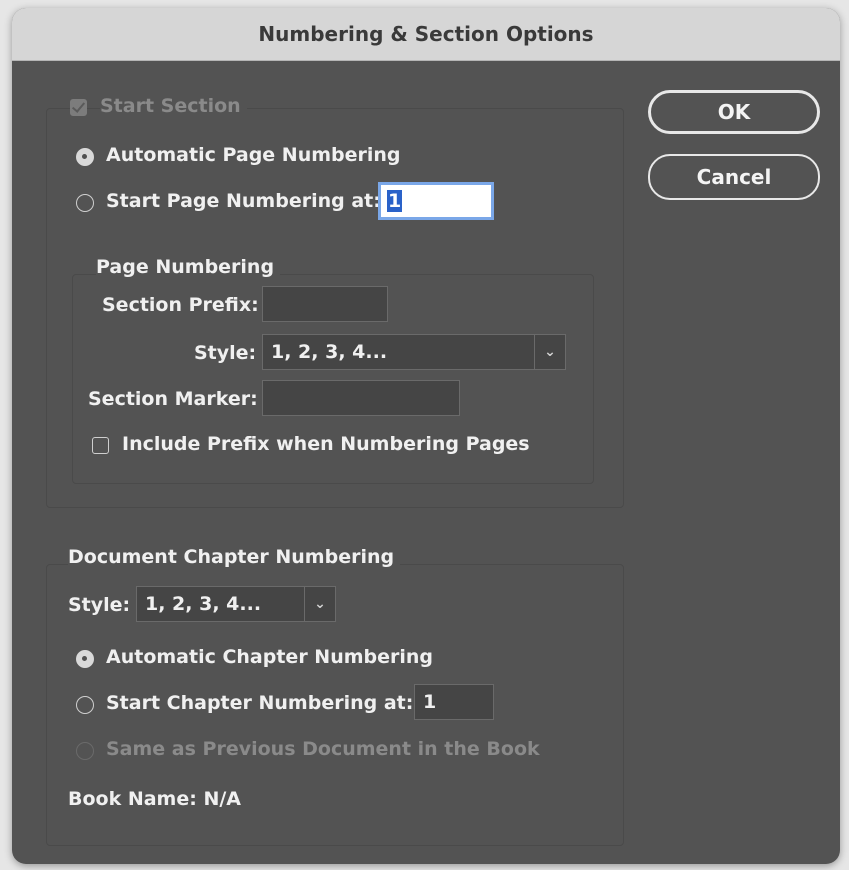  I want to click on start-page-number-input: 1, so click(436, 201).